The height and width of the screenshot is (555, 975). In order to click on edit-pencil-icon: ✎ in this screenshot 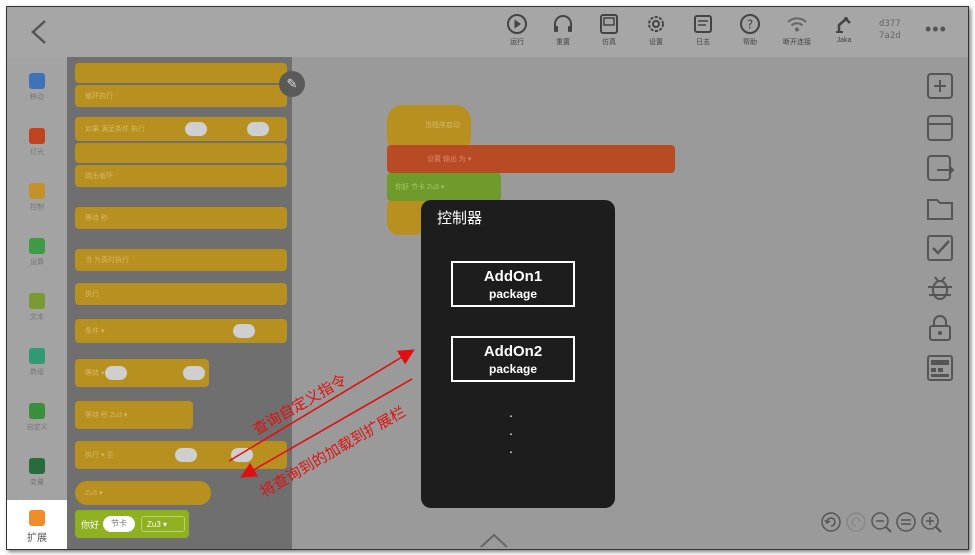, I will do `click(292, 84)`.